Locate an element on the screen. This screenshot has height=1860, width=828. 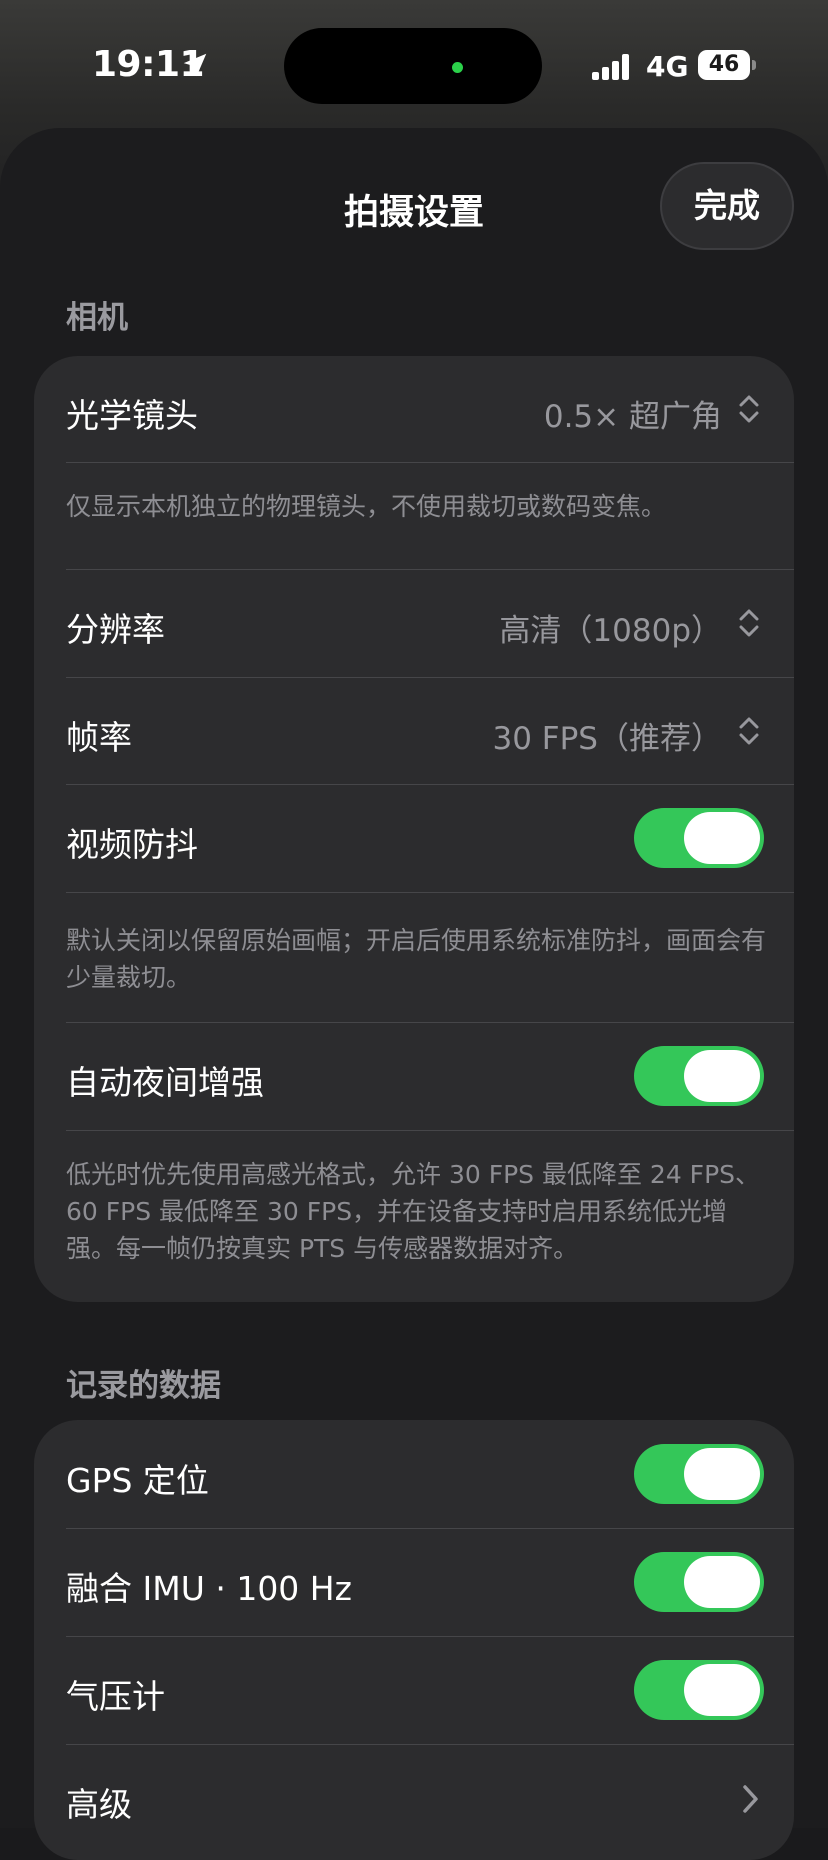
gps-label: GPS 定位 is located at coordinates (137, 1480).